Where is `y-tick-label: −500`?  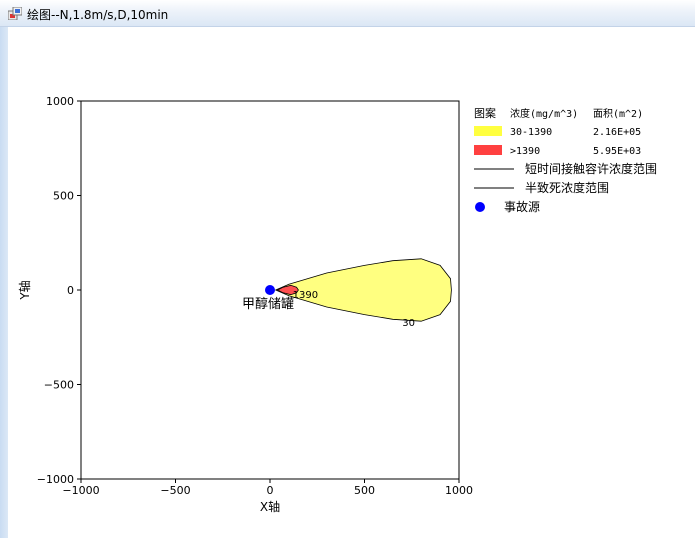 y-tick-label: −500 is located at coordinates (59, 385).